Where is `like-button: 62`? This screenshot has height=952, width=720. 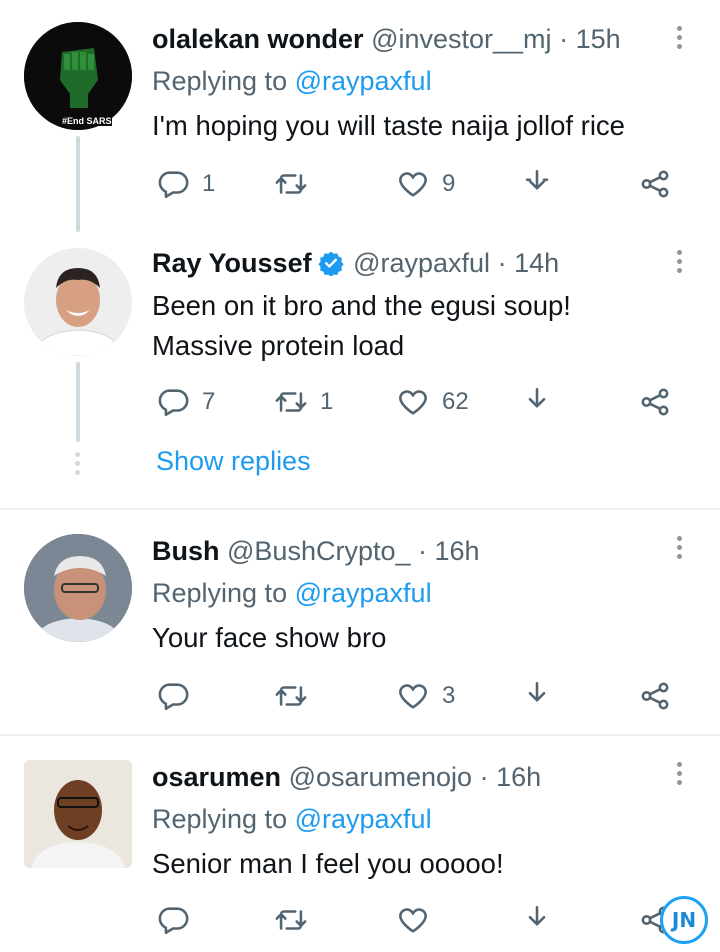
like-button: 62 is located at coordinates (432, 402).